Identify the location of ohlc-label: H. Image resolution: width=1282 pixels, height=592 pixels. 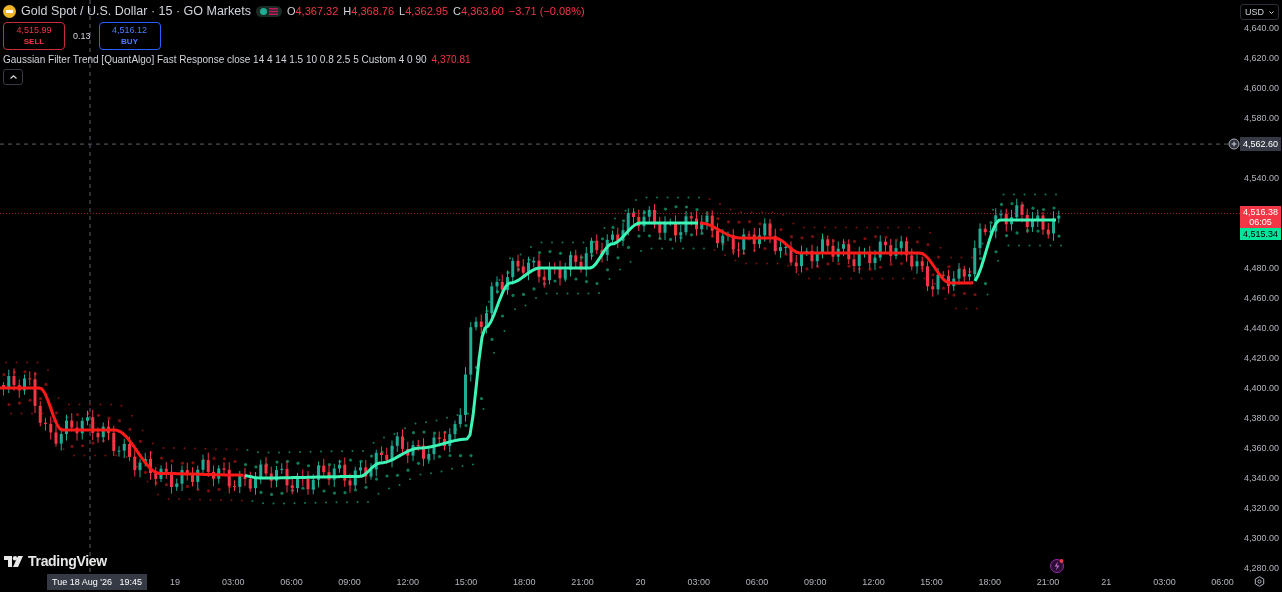
(347, 11).